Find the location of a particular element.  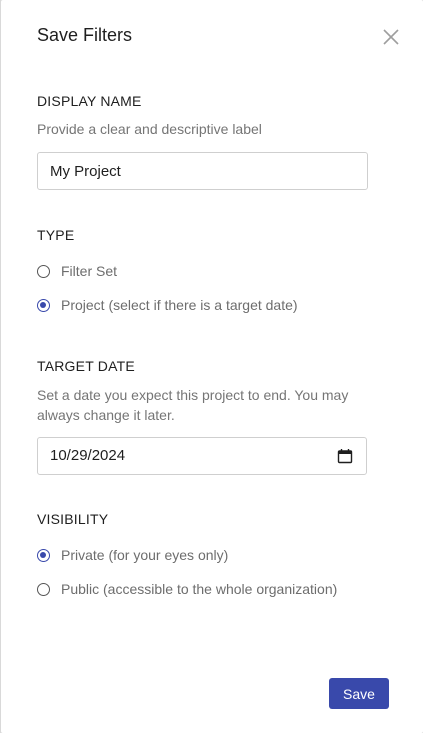

radio-filter-set is located at coordinates (43, 271).